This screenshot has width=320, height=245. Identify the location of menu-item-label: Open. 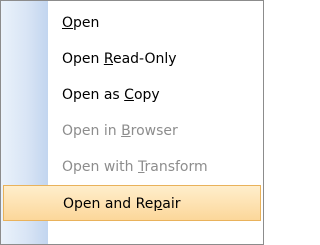
(83, 59).